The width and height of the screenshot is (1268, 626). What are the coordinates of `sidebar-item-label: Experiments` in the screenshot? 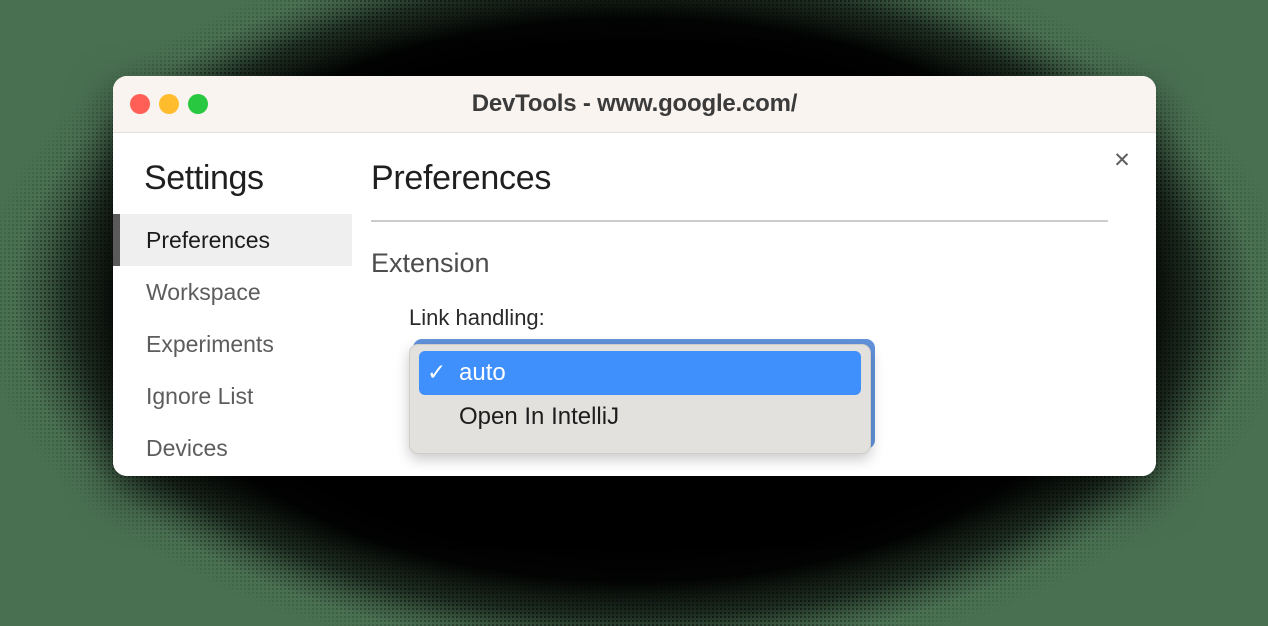 It's located at (210, 343).